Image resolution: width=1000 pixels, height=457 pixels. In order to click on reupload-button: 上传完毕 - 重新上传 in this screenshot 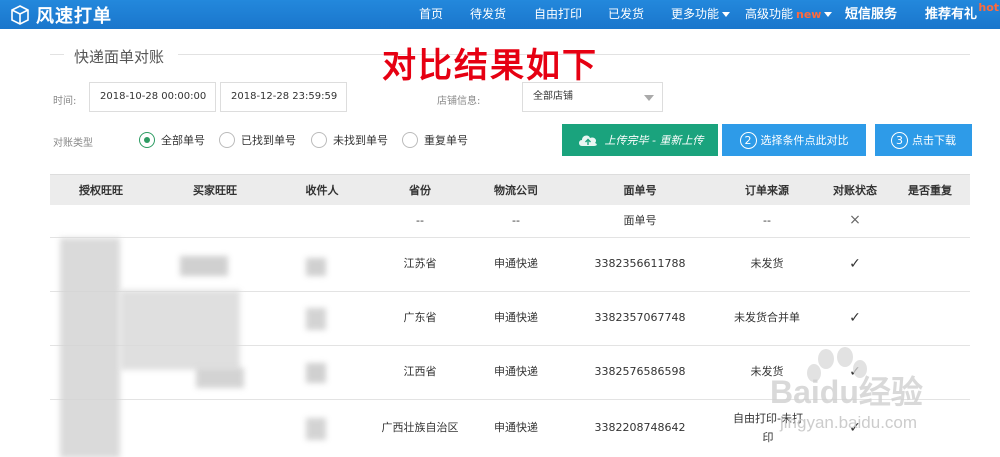, I will do `click(640, 140)`.